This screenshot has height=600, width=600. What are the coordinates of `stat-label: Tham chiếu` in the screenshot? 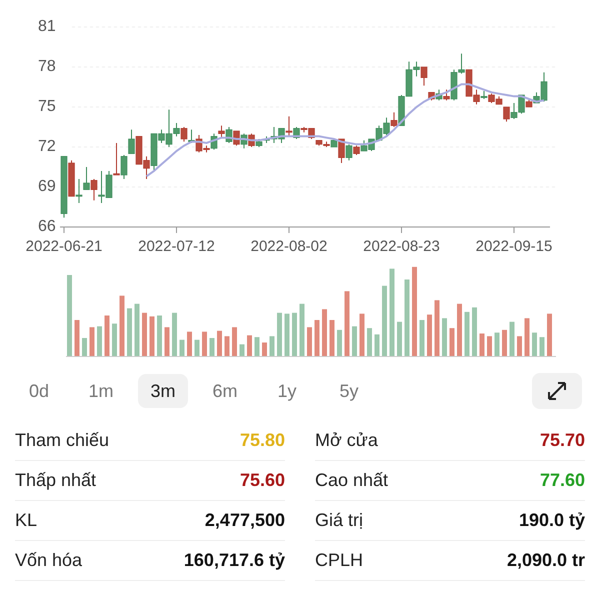 It's located at (62, 440).